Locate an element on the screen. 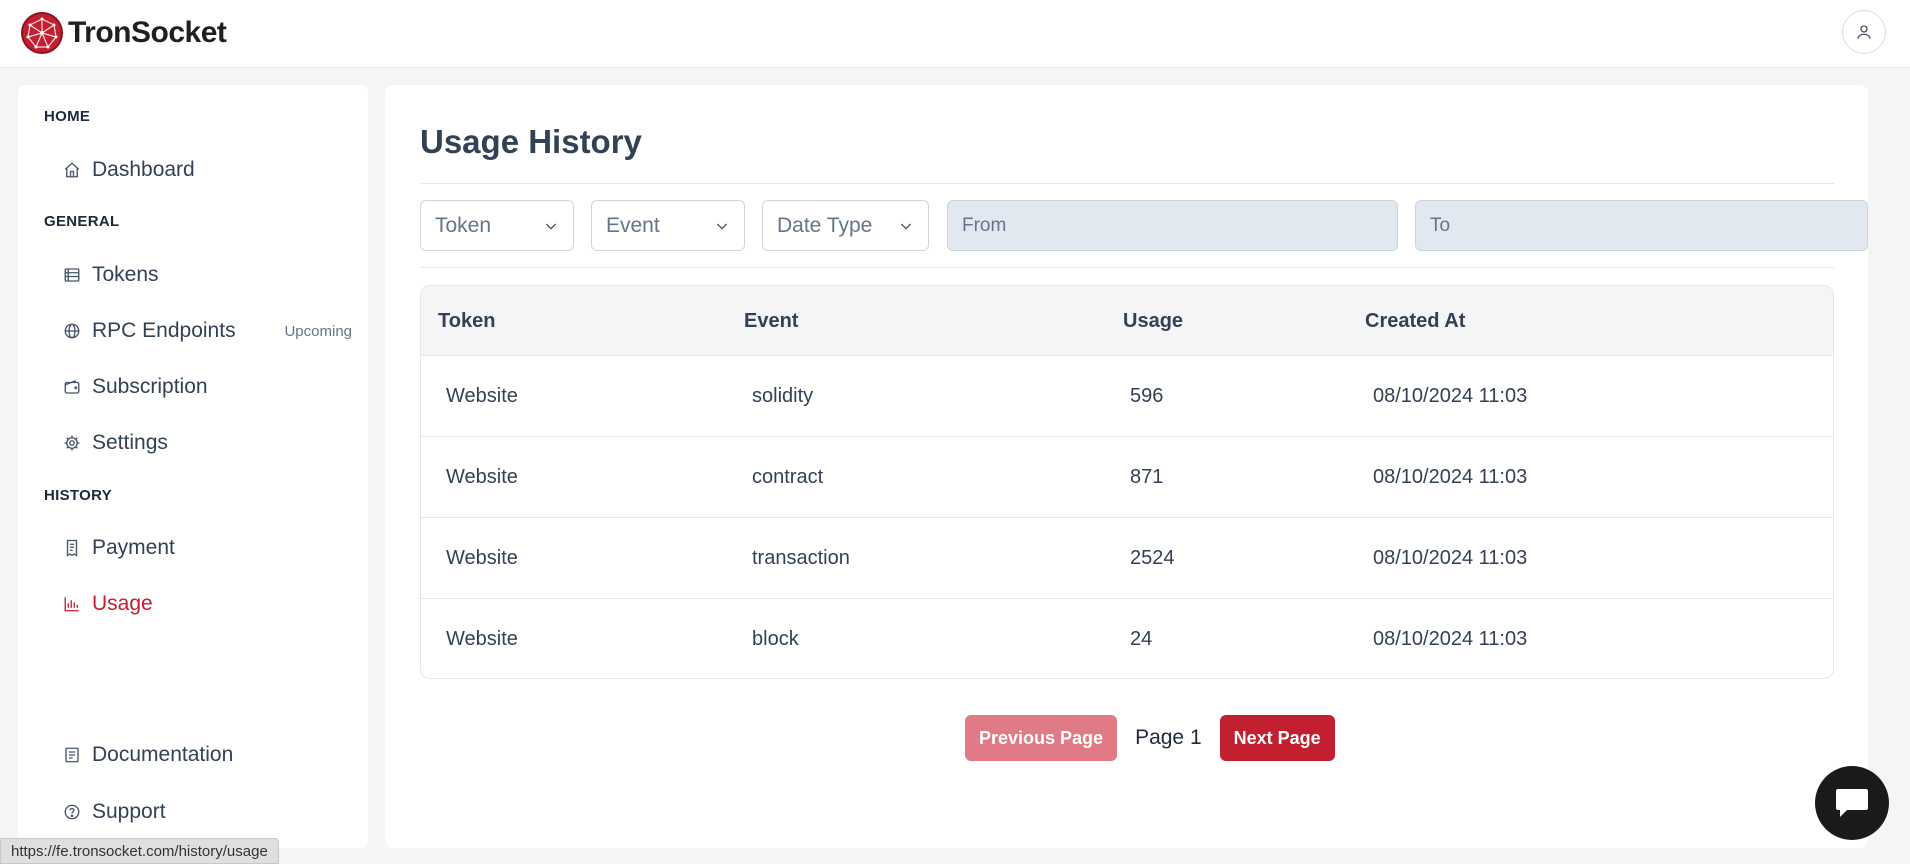 This screenshot has height=864, width=1910. from-date-input is located at coordinates (1172, 225).